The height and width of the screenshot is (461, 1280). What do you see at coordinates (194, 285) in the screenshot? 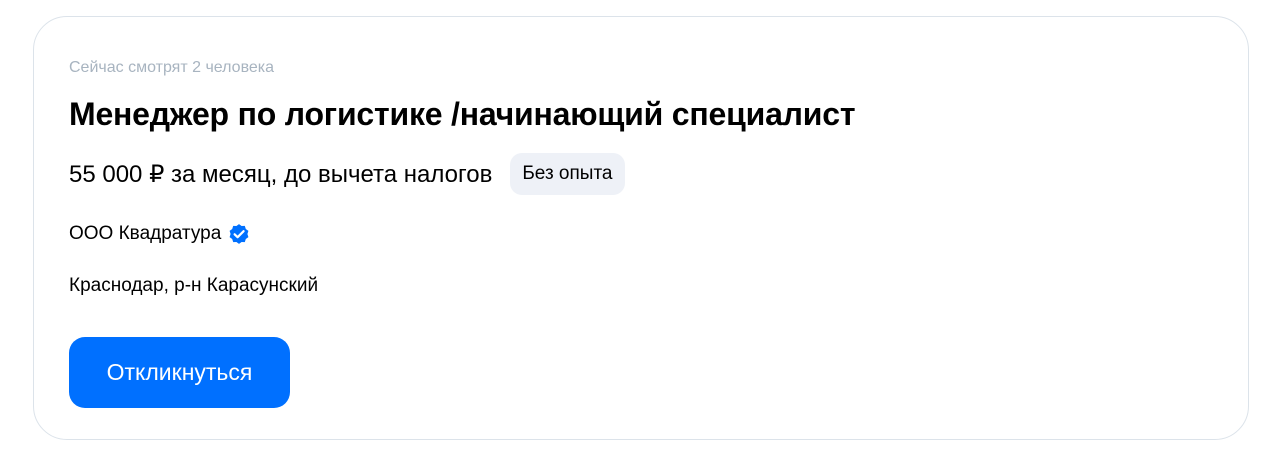
I see `location-text: Краснодар, р-н Карасунский` at bounding box center [194, 285].